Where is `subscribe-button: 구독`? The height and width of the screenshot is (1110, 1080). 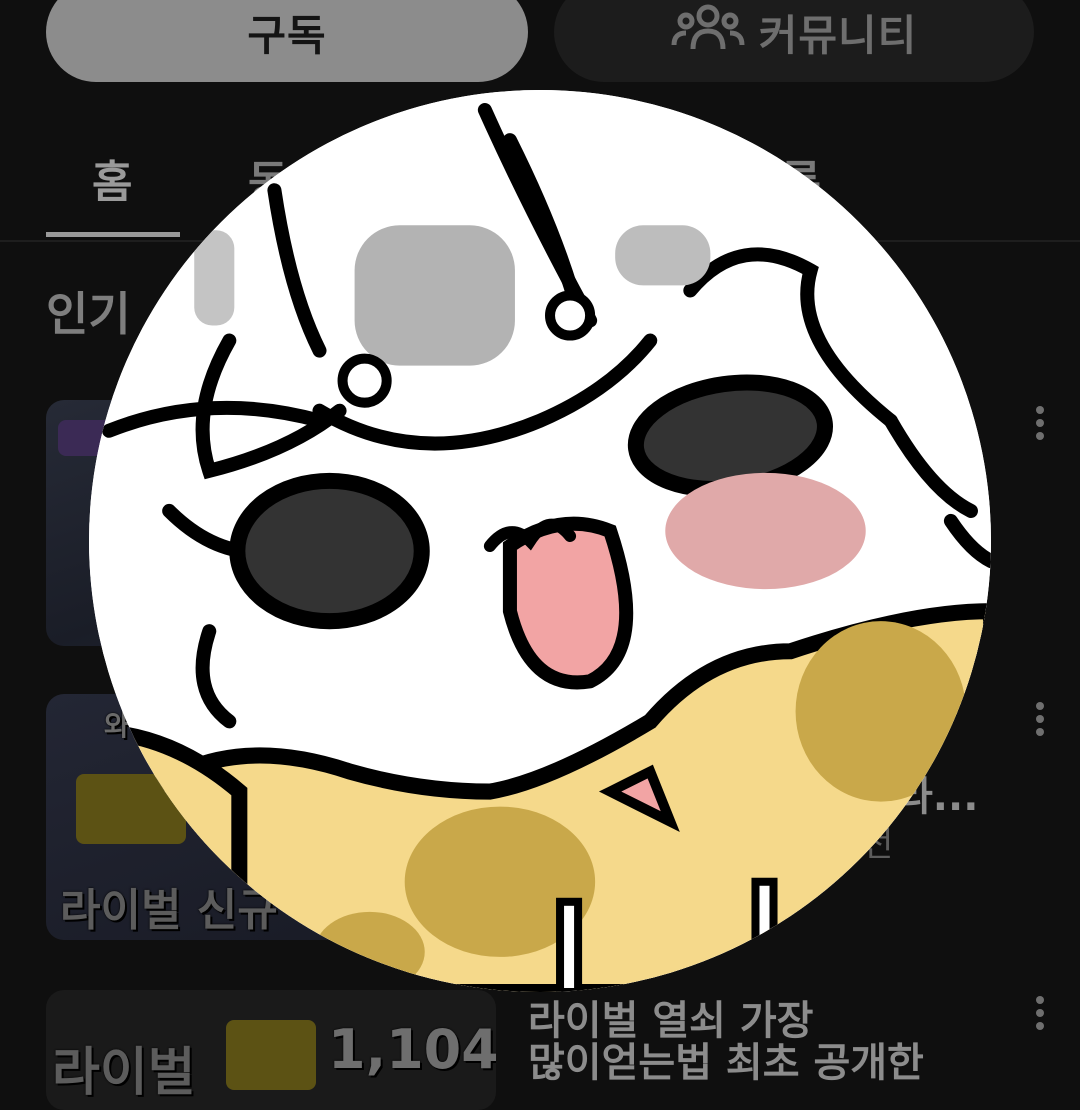
subscribe-button: 구독 is located at coordinates (287, 41).